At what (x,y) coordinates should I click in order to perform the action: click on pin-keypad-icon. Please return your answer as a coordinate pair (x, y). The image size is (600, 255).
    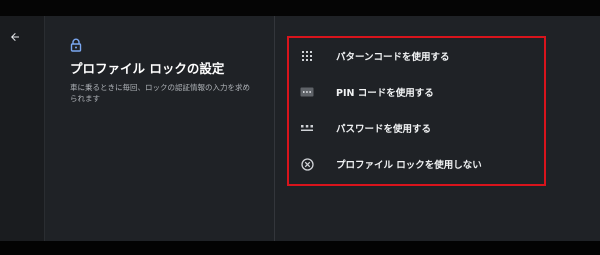
    Looking at the image, I should click on (307, 92).